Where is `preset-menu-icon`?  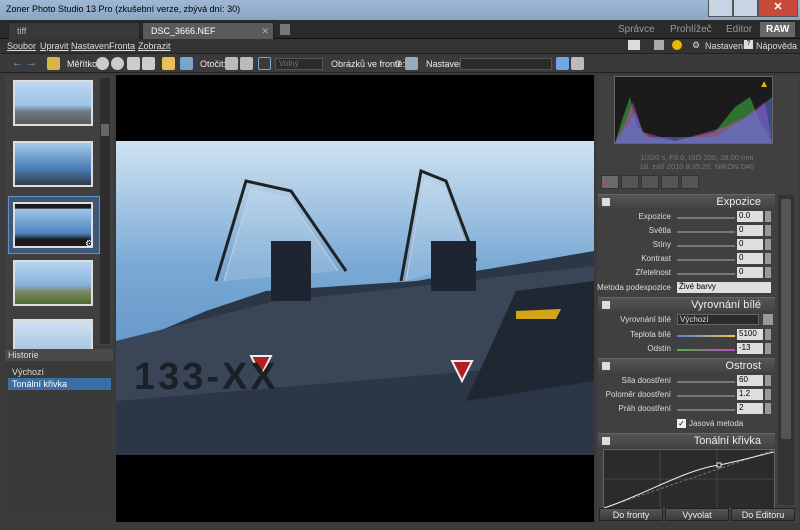 preset-menu-icon is located at coordinates (577, 63).